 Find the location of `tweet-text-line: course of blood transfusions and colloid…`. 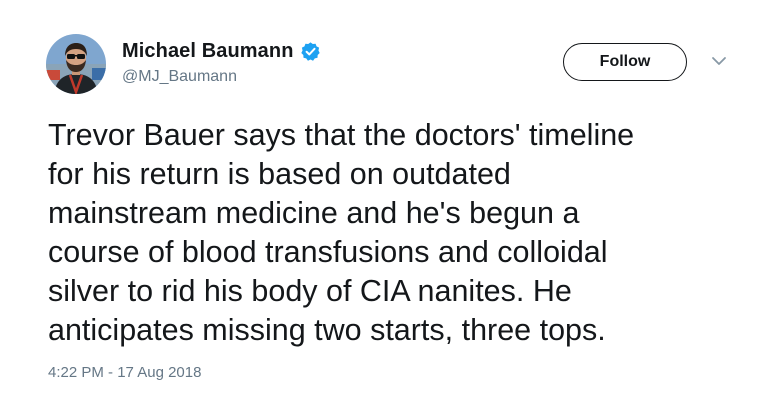

tweet-text-line: course of blood transfusions and colloid… is located at coordinates (328, 252).